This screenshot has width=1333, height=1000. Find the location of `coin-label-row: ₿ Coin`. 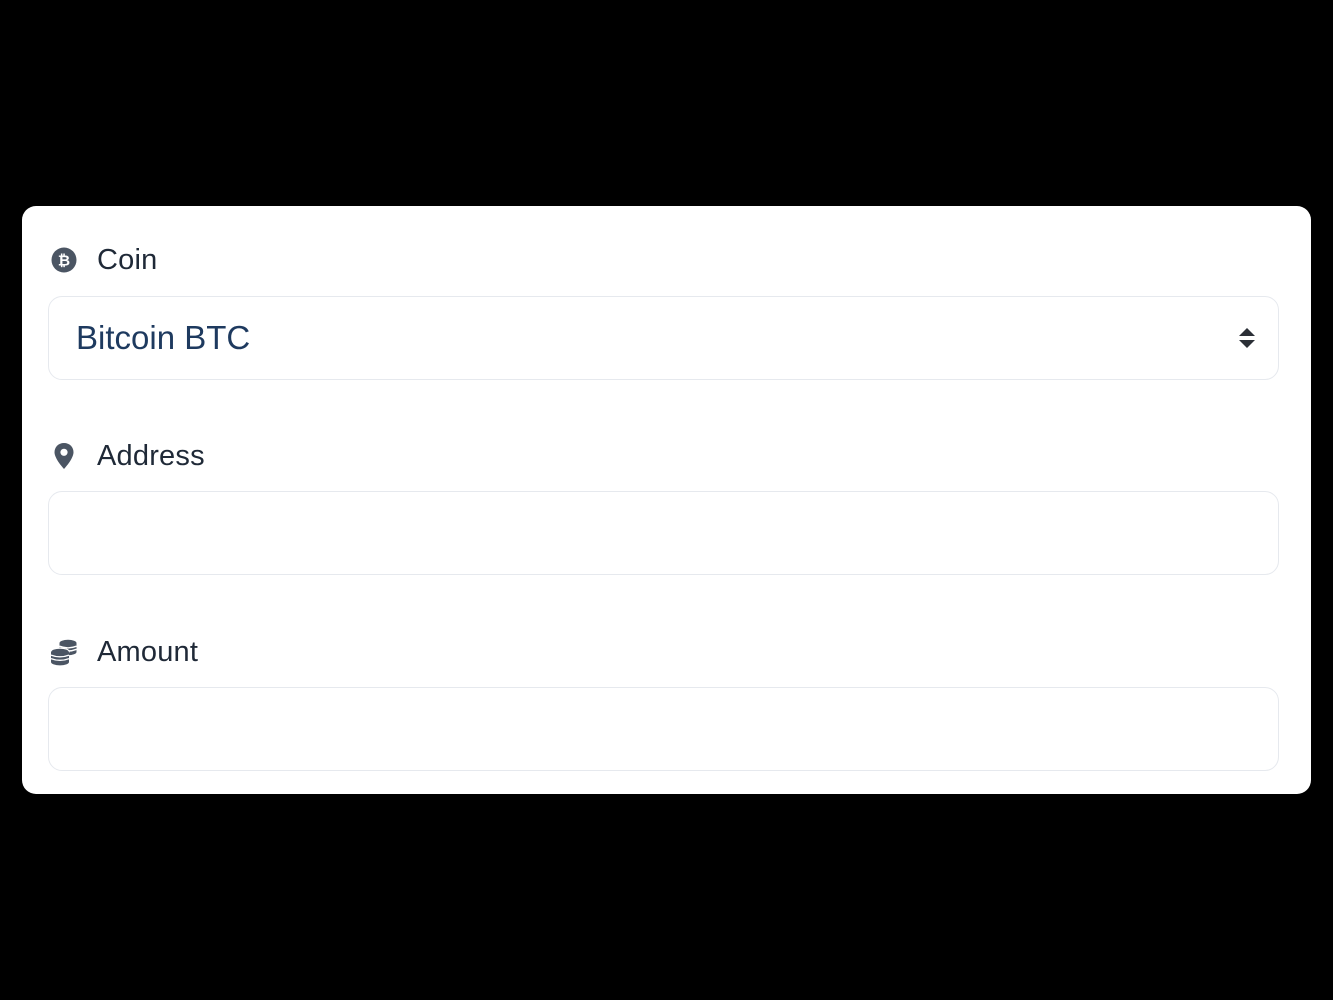

coin-label-row: ₿ Coin is located at coordinates (103, 260).